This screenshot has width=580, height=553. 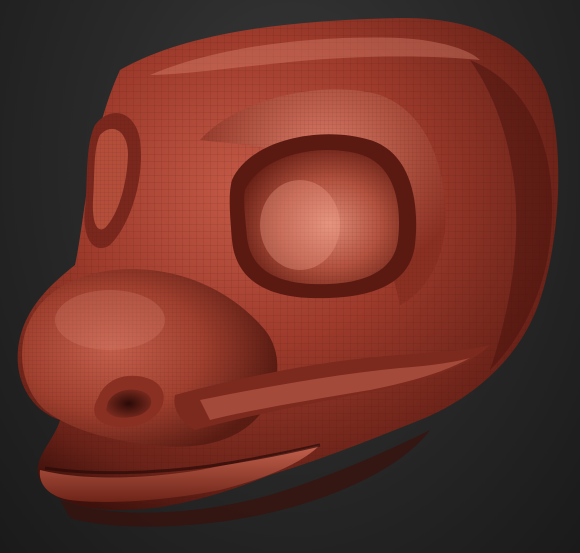 I want to click on eye-socket, so click(x=323, y=216).